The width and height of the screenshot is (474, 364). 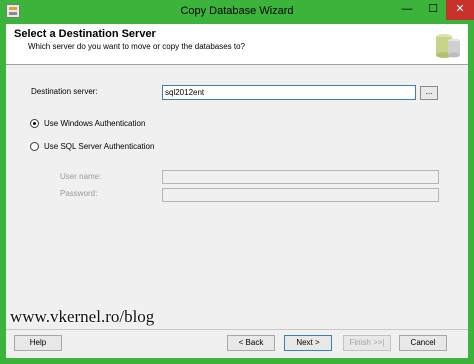 I want to click on help-button: Help, so click(x=38, y=343).